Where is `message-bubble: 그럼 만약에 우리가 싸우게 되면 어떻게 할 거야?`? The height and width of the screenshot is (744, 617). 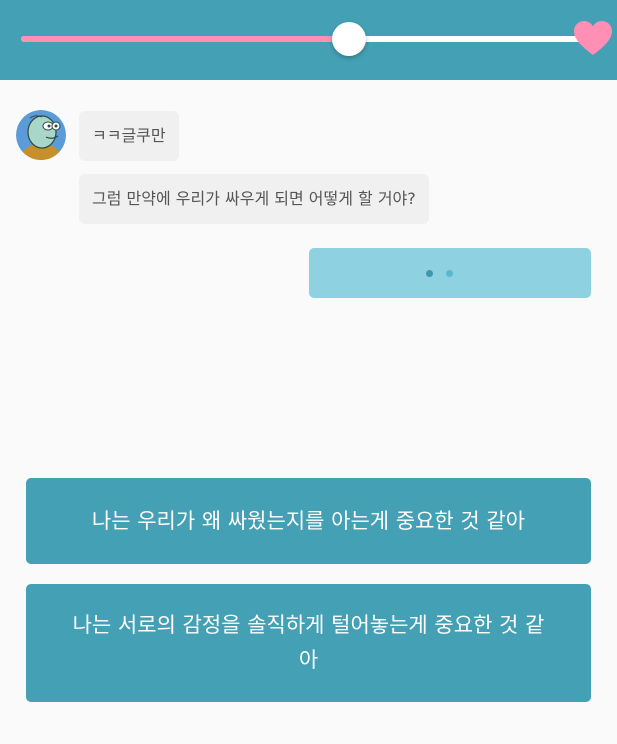 message-bubble: 그럼 만약에 우리가 싸우게 되면 어떻게 할 거야? is located at coordinates (254, 199).